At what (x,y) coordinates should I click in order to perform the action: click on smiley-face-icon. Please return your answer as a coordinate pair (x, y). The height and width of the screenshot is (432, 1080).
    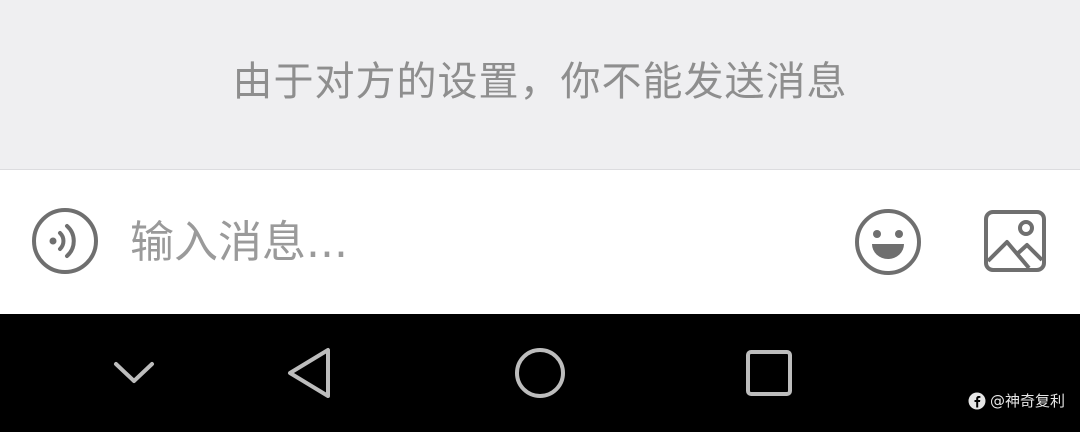
    Looking at the image, I should click on (888, 242).